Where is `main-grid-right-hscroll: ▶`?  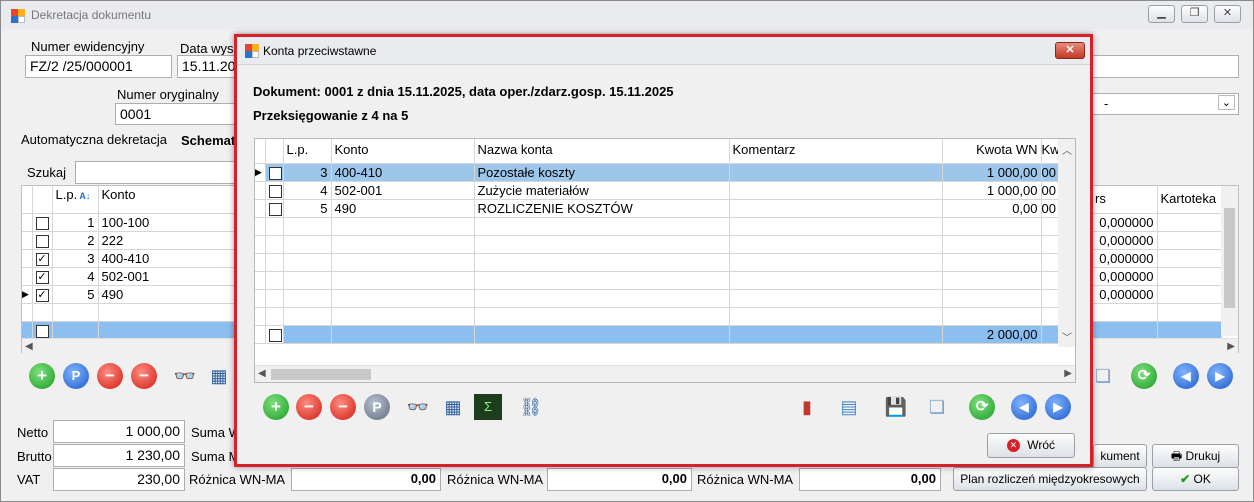
main-grid-right-hscroll: ▶ is located at coordinates (1165, 346).